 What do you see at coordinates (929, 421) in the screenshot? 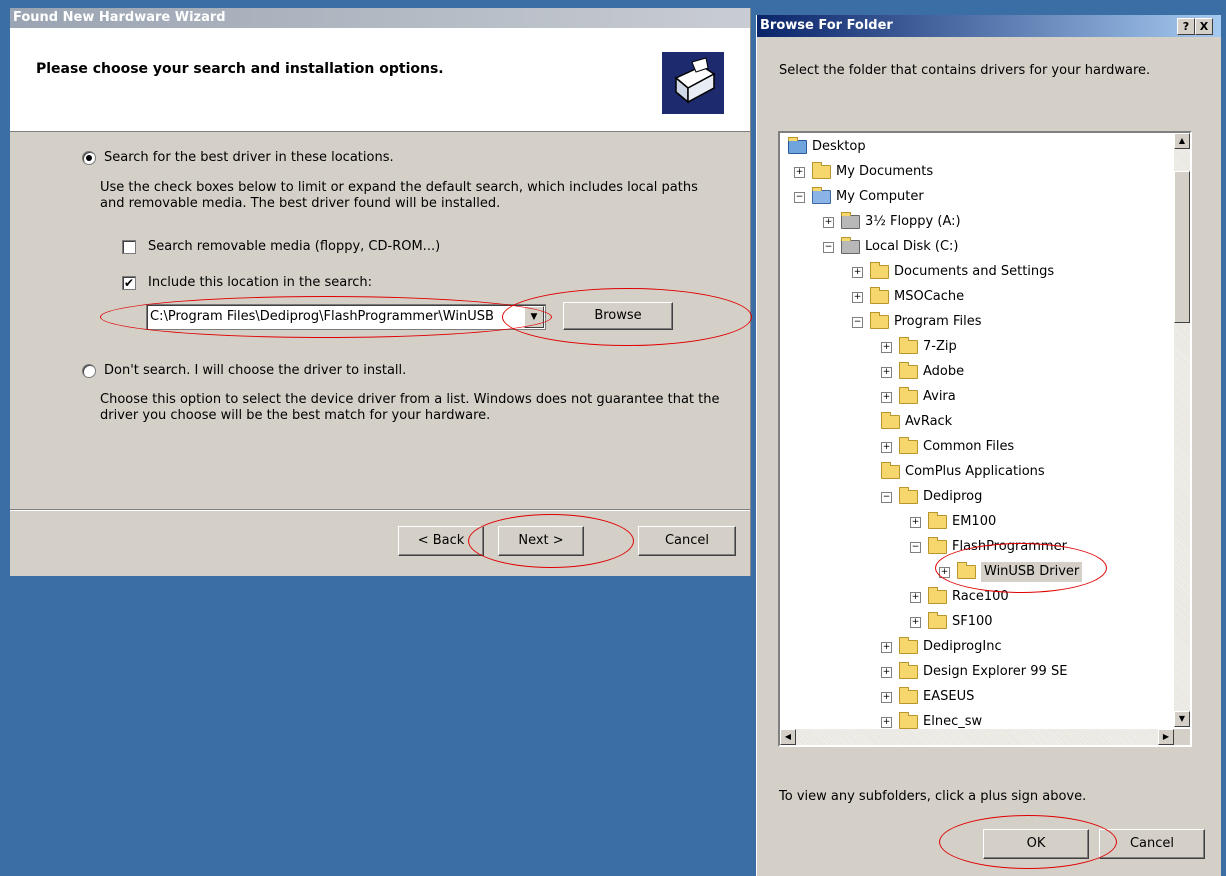
I see `tree-node-label: AvRack` at bounding box center [929, 421].